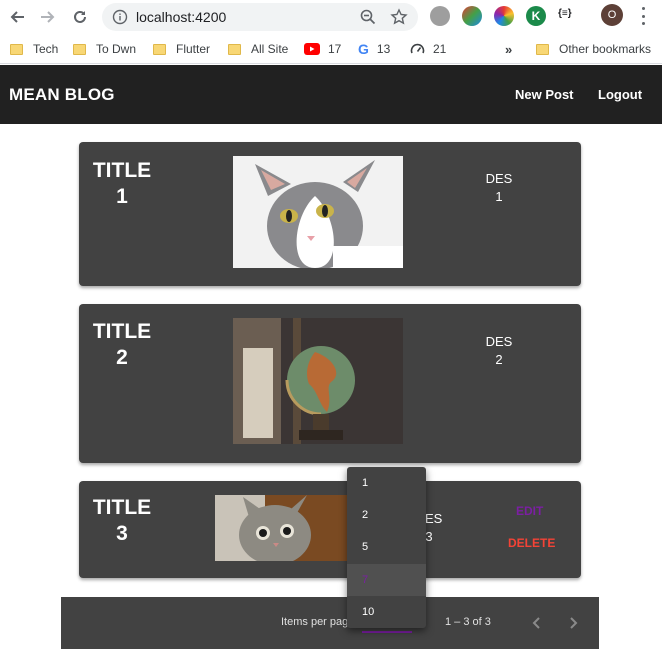  I want to click on delete-button: DELETE, so click(531, 543).